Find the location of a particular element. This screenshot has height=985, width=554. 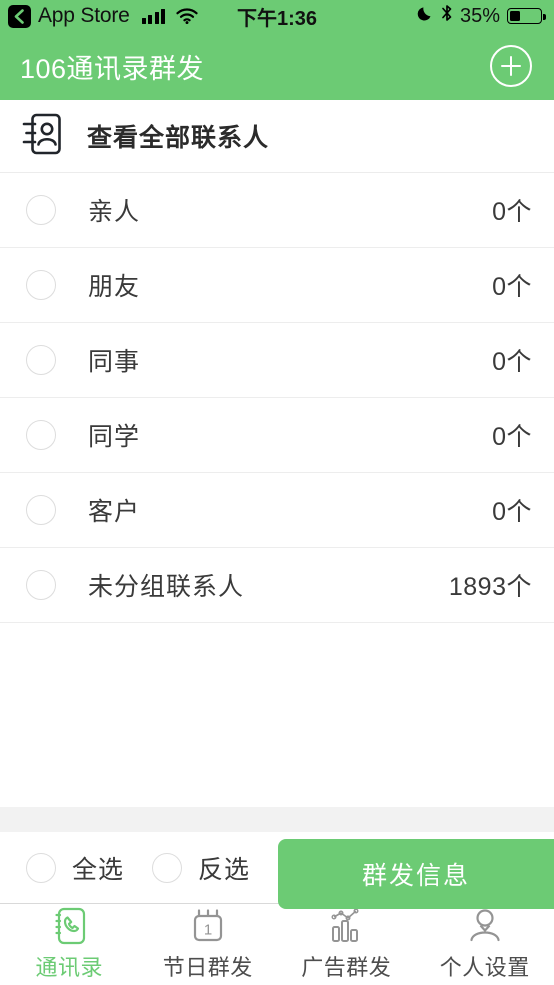

calendar-icon: 1 is located at coordinates (208, 926).